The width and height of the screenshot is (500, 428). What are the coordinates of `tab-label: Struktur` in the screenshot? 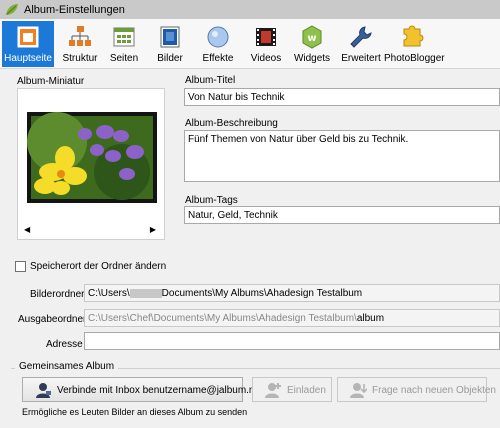 It's located at (80, 58).